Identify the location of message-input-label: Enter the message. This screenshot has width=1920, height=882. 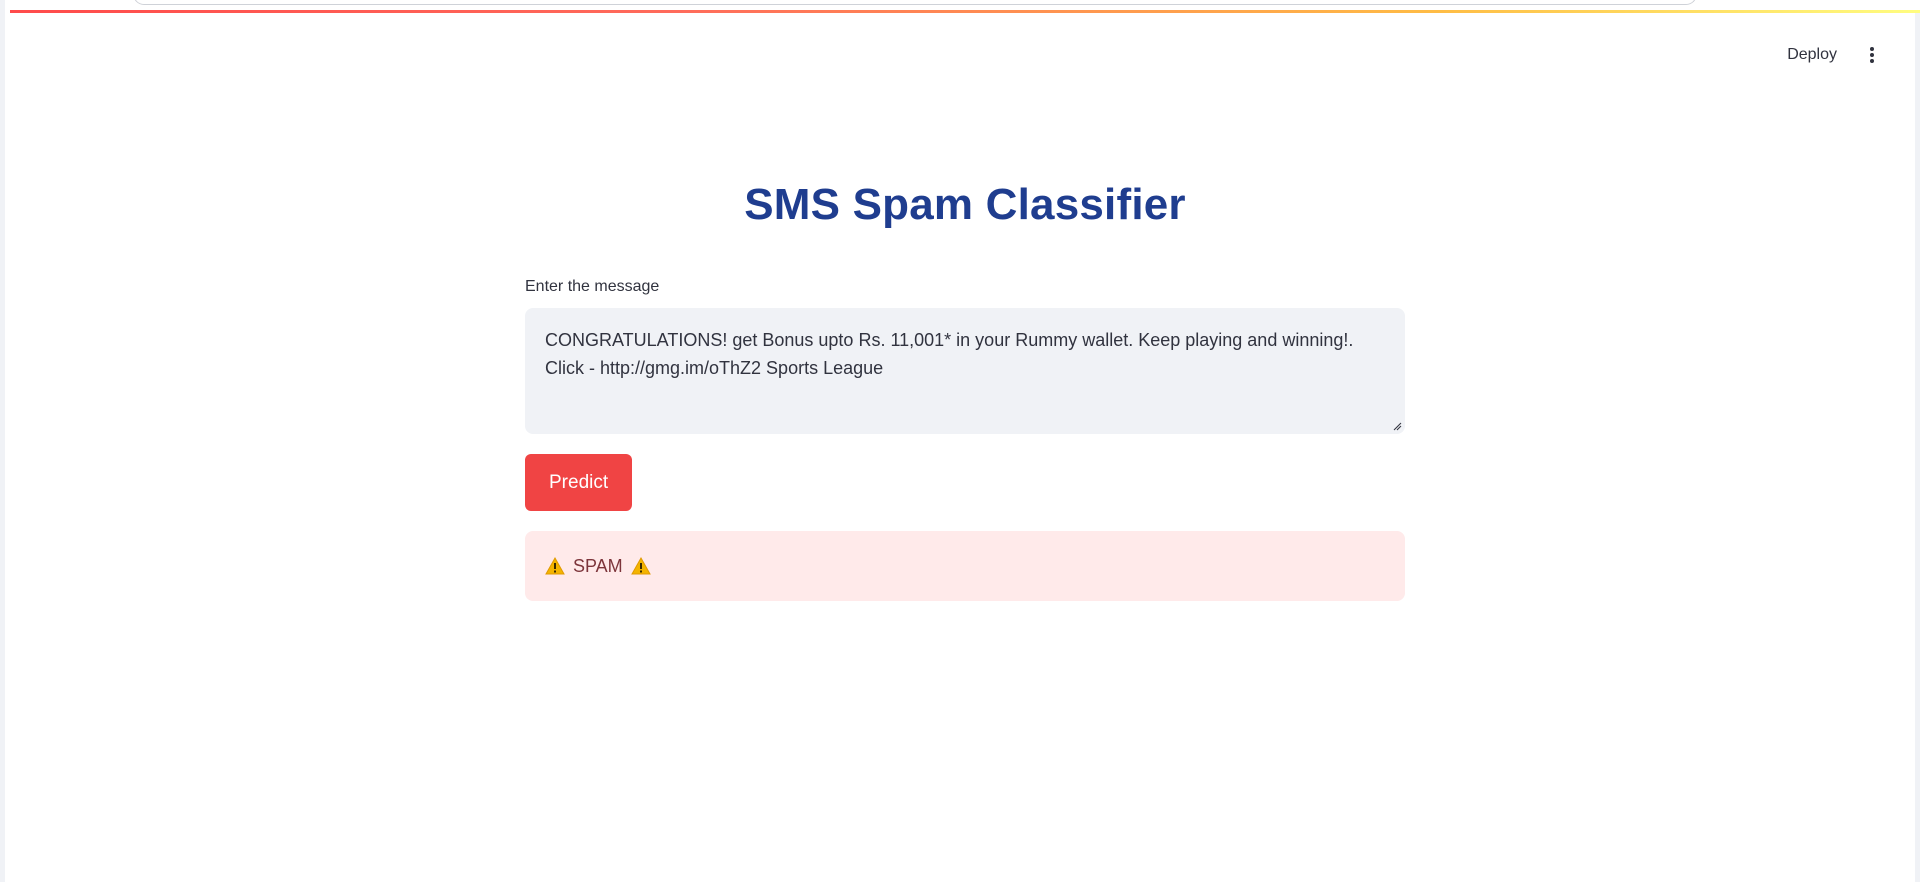
(592, 286).